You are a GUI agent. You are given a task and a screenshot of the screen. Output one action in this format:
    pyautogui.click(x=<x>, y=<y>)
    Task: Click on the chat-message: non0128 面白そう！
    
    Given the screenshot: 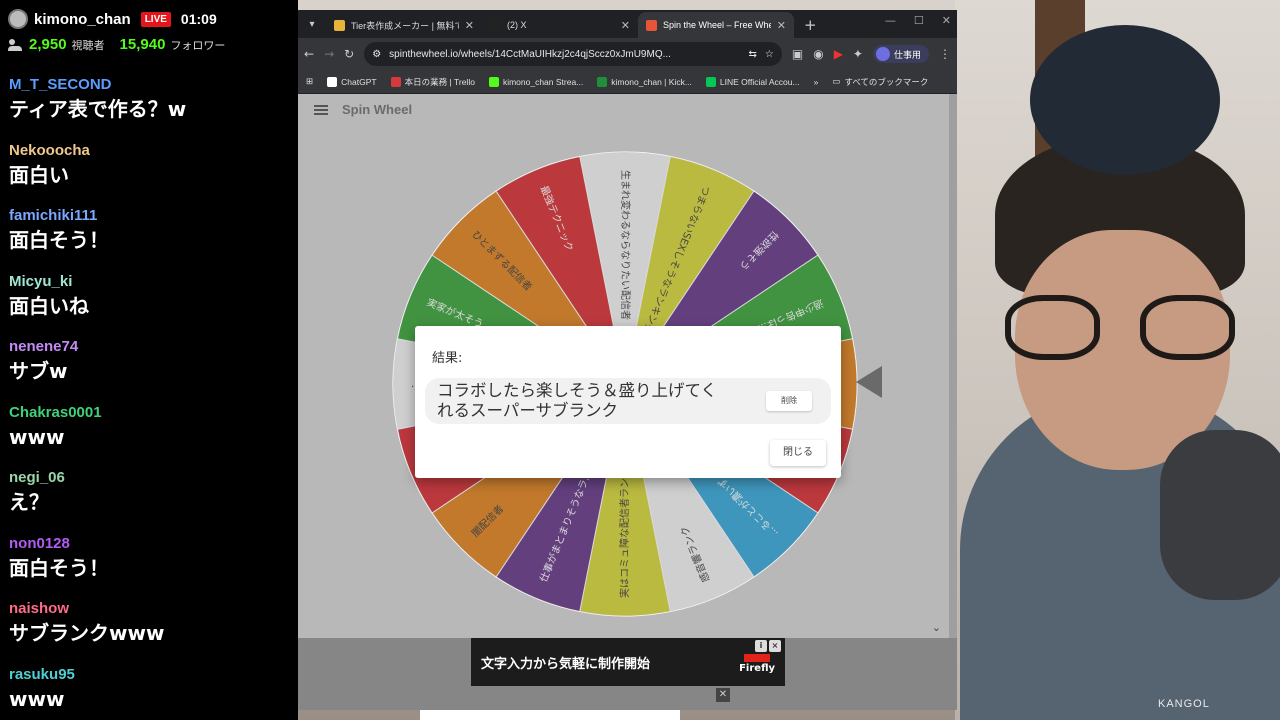 What is the action you would take?
    pyautogui.click(x=153, y=568)
    